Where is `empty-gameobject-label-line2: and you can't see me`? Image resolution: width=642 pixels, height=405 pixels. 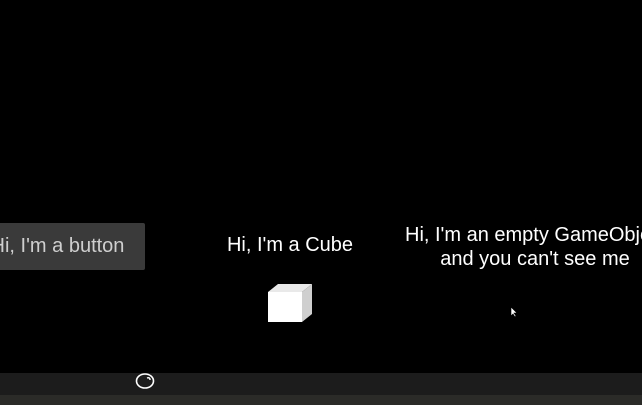 empty-gameobject-label-line2: and you can't see me is located at coordinates (535, 259).